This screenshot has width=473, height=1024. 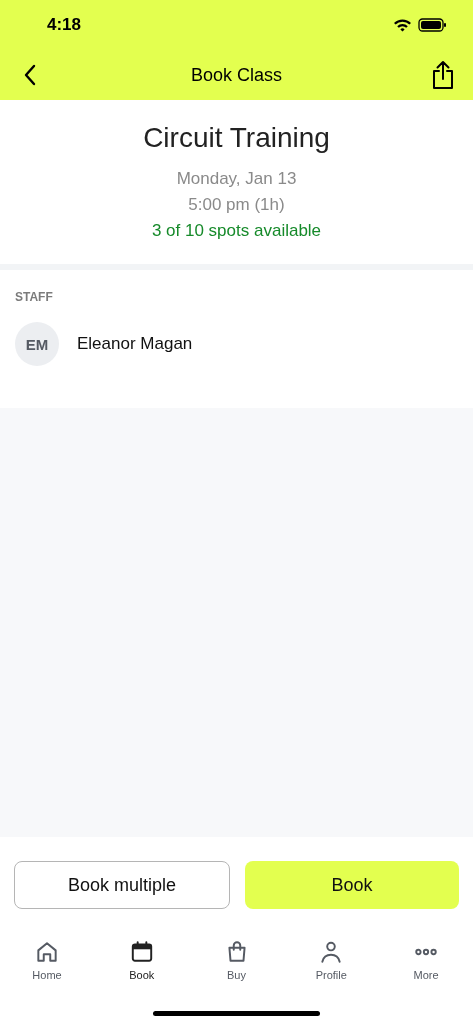 I want to click on status-time: 4:18, so click(x=64, y=25).